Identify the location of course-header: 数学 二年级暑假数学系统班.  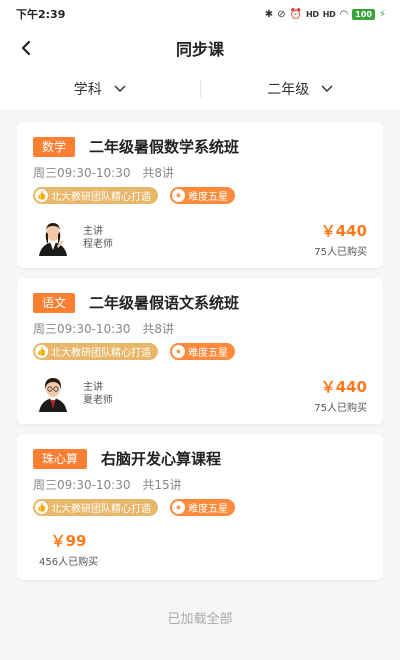
(136, 146).